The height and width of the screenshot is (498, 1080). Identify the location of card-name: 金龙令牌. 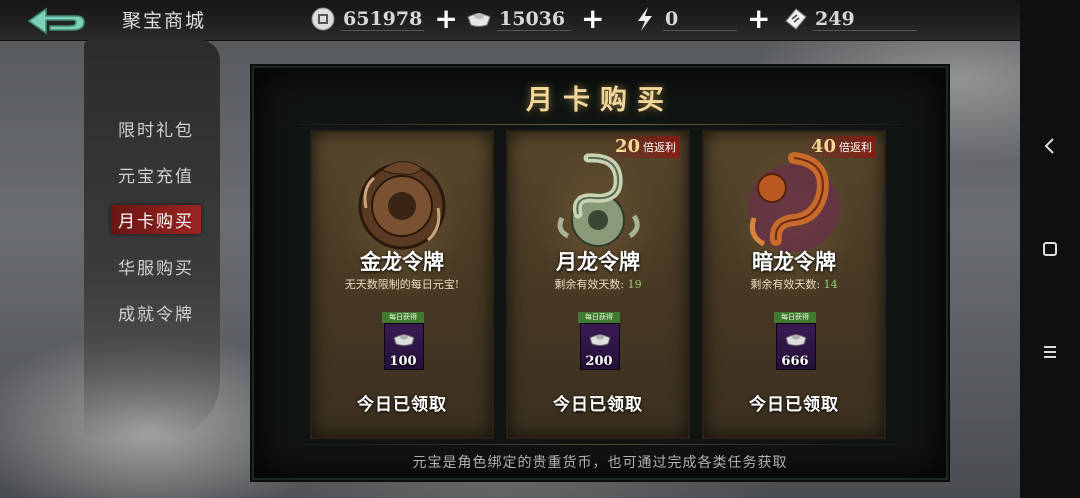
(402, 261).